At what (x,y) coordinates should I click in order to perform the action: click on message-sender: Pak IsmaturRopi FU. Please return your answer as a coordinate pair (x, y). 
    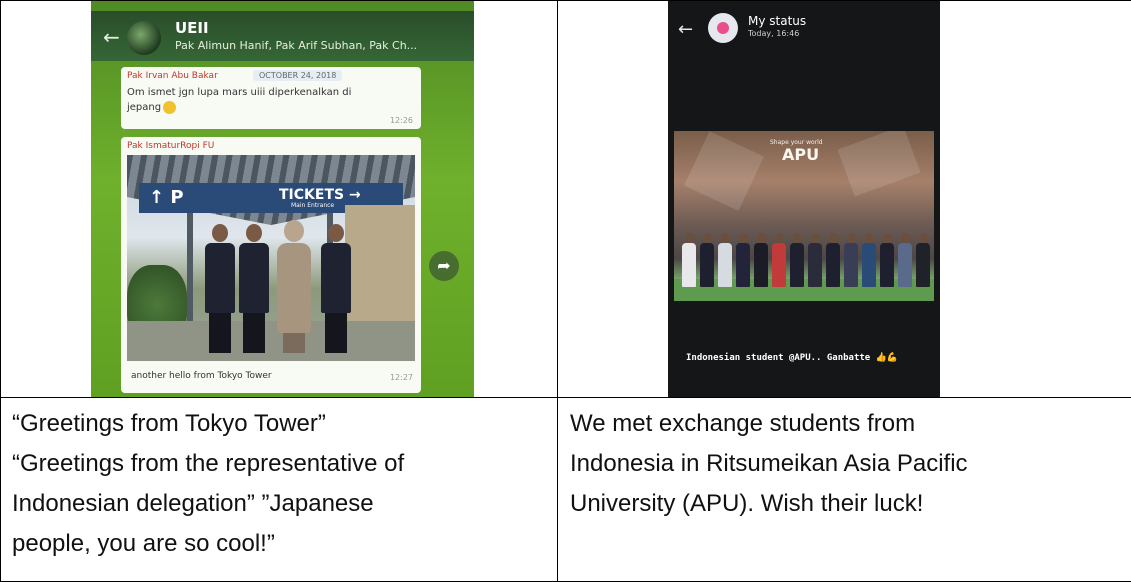
    Looking at the image, I should click on (170, 146).